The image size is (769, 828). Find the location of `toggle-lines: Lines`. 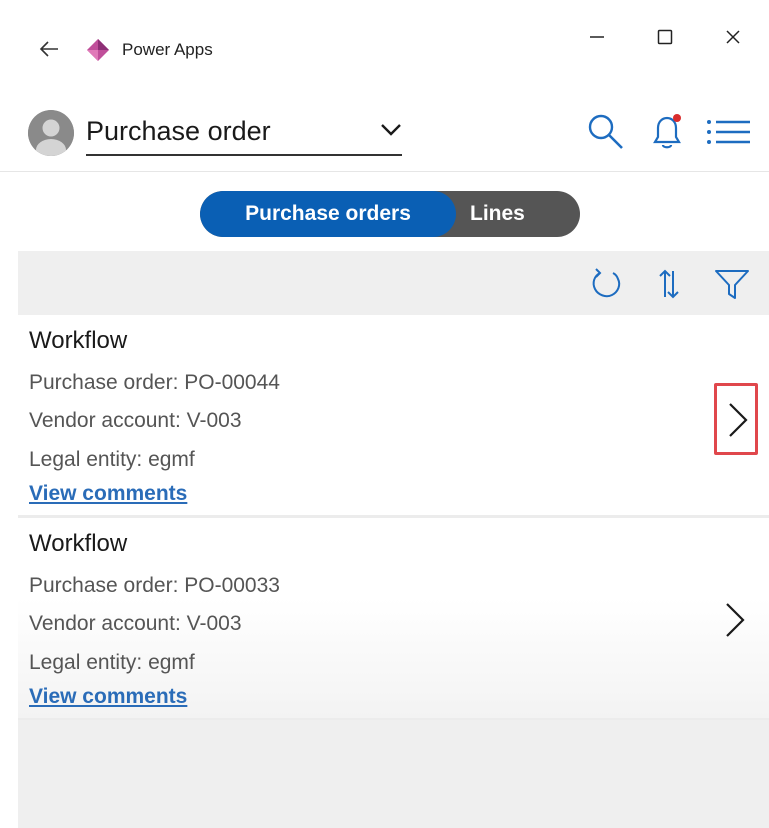

toggle-lines: Lines is located at coordinates (518, 214).